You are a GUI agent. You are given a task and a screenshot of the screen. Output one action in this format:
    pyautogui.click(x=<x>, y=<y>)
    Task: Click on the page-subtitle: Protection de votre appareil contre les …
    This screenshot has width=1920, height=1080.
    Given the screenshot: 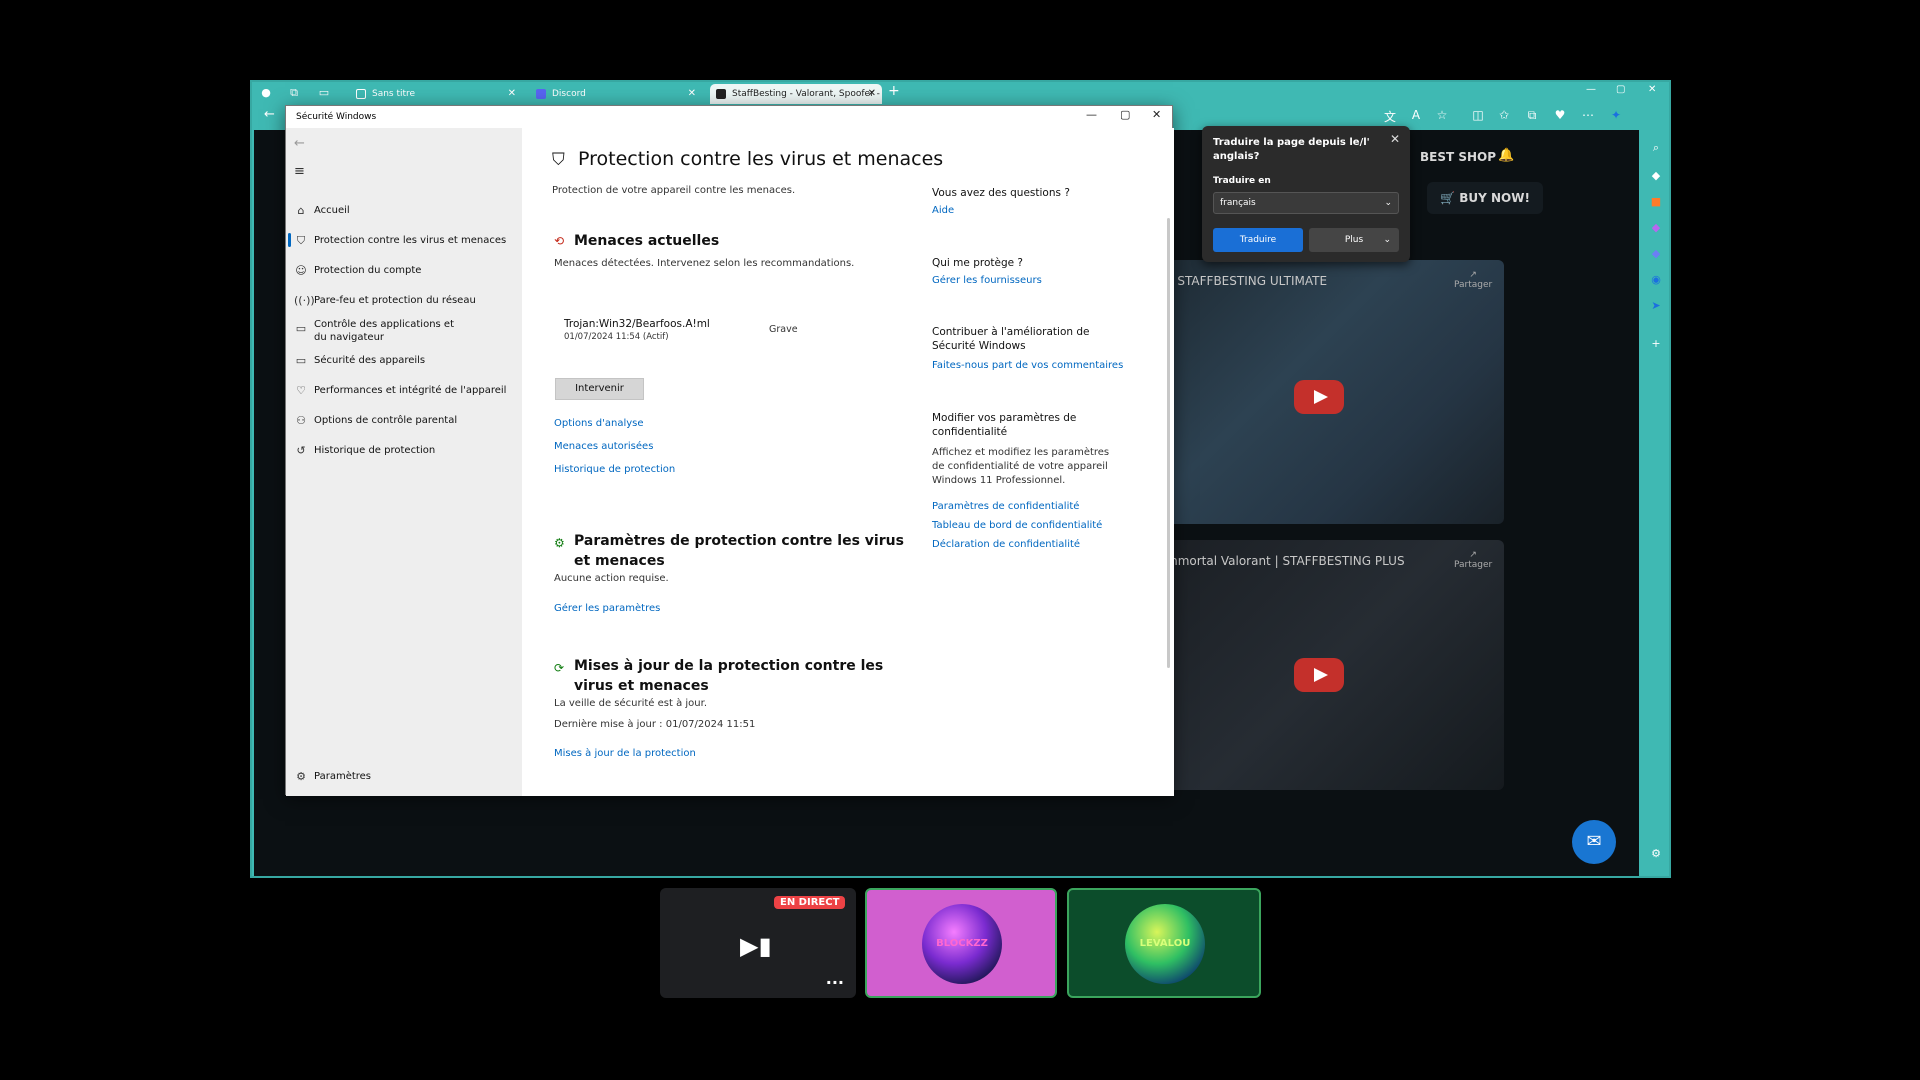 What is the action you would take?
    pyautogui.click(x=674, y=190)
    